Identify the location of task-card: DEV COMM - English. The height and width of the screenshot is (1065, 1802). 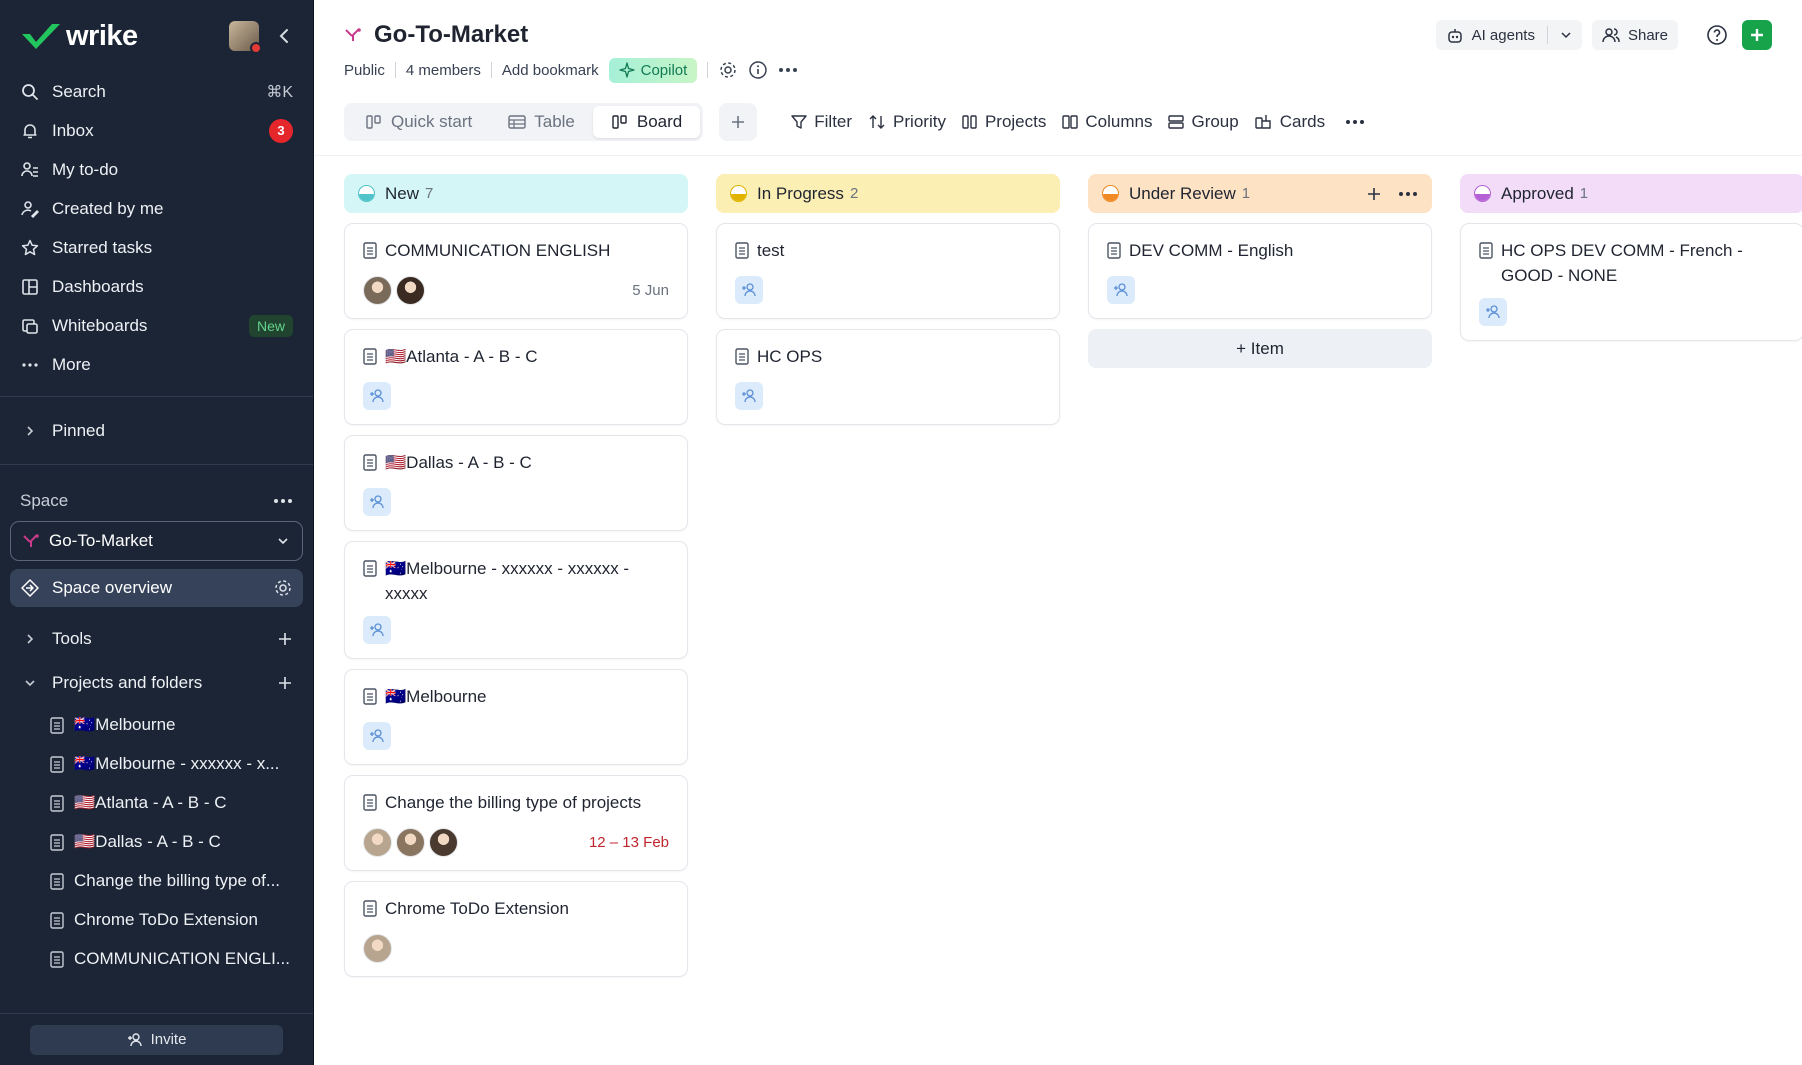
(1260, 271).